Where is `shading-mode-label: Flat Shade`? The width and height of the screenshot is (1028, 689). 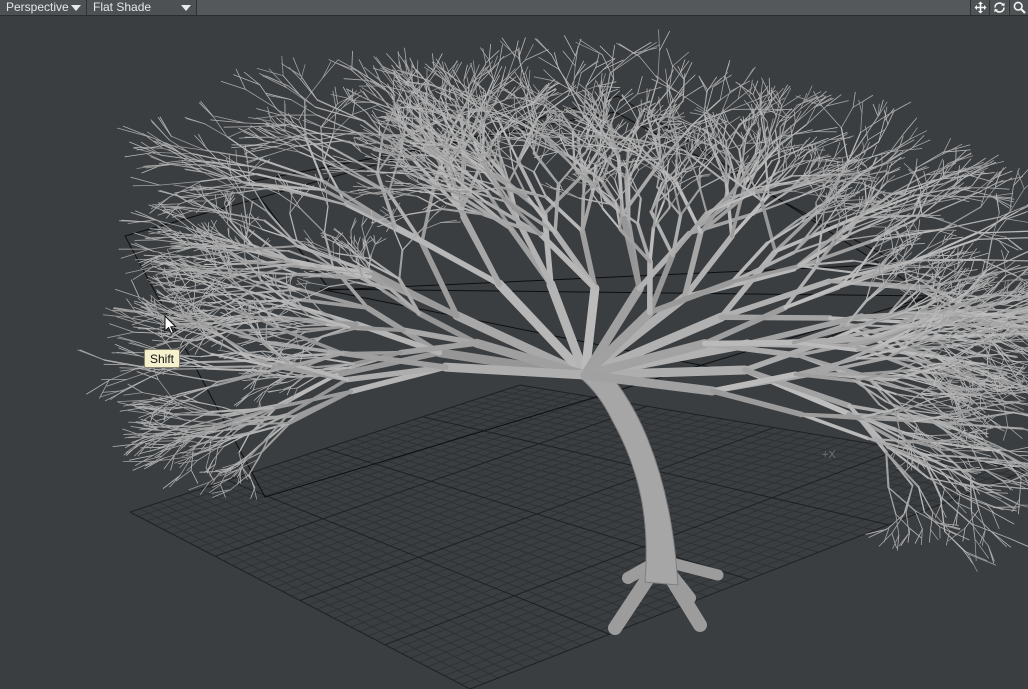 shading-mode-label: Flat Shade is located at coordinates (122, 7).